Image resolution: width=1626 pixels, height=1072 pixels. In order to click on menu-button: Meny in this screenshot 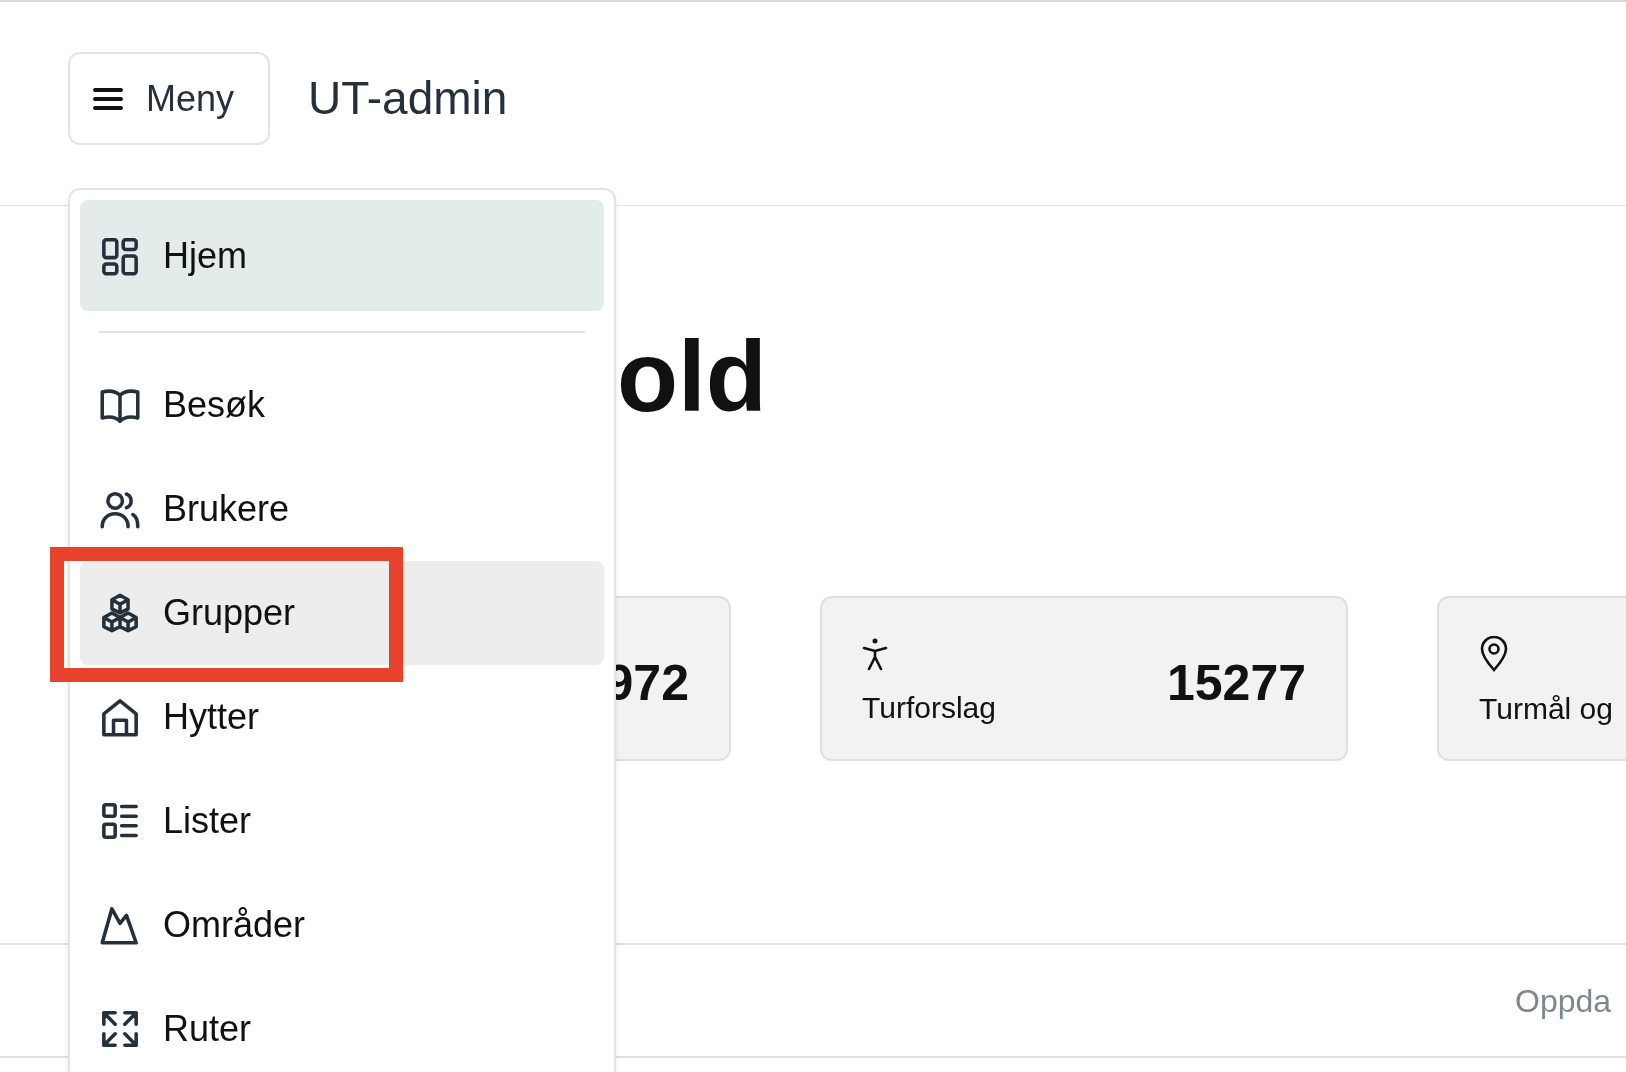, I will do `click(169, 98)`.